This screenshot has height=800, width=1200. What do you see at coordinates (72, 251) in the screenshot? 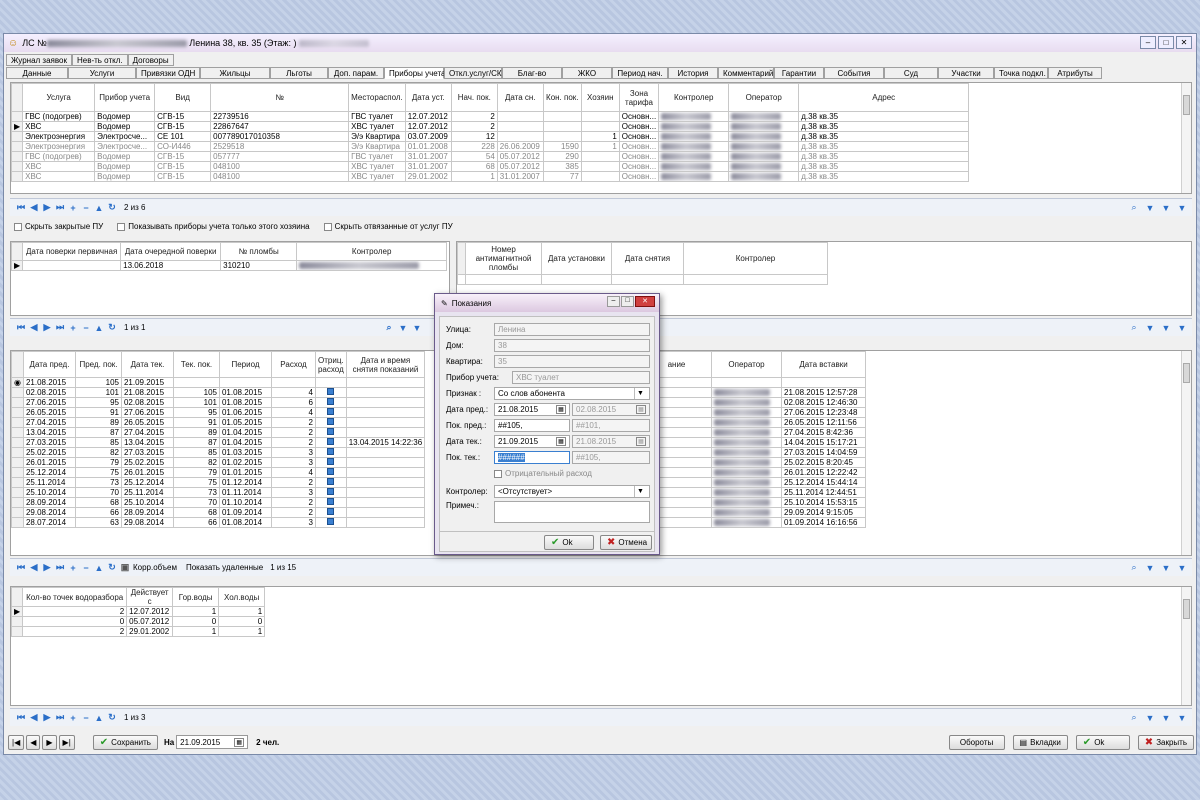
I see `column-header: Дата поверки первичная` at bounding box center [72, 251].